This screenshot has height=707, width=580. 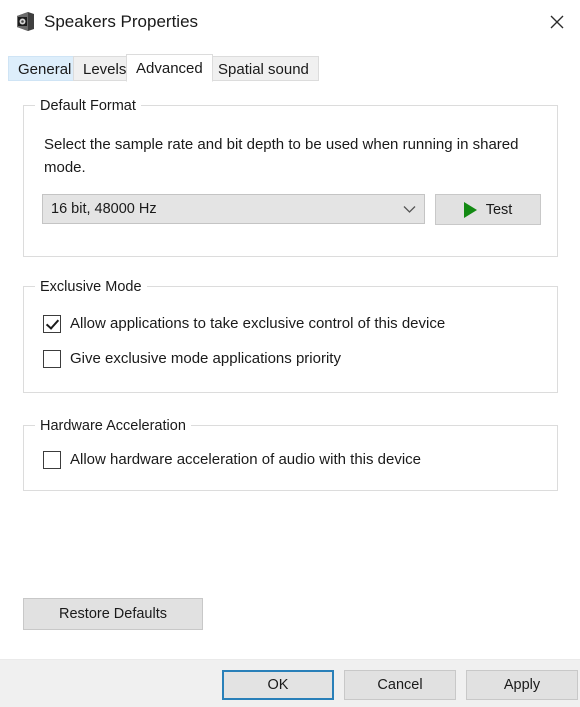 I want to click on checkbox-hardware-acceleration, so click(x=52, y=460).